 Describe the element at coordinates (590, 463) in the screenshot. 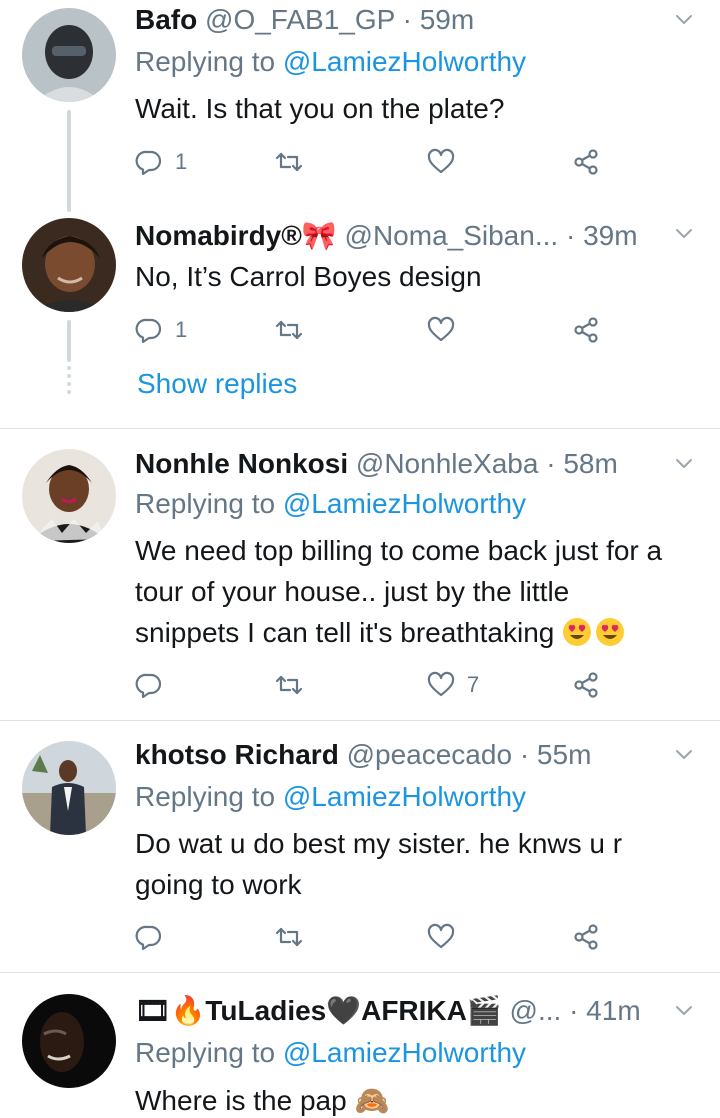

I see `timestamp: 58m` at that location.